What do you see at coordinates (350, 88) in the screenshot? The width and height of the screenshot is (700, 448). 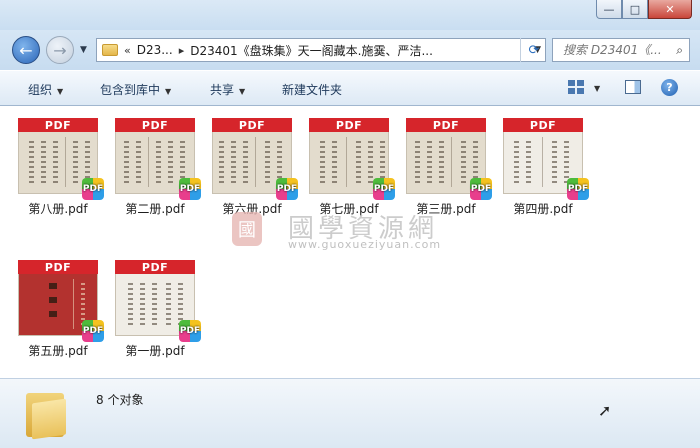 I see `command-bar: 组织 ▼ 包含到库中 ▼ 共享 ▼ 新建文件夹 ▼ ?` at bounding box center [350, 88].